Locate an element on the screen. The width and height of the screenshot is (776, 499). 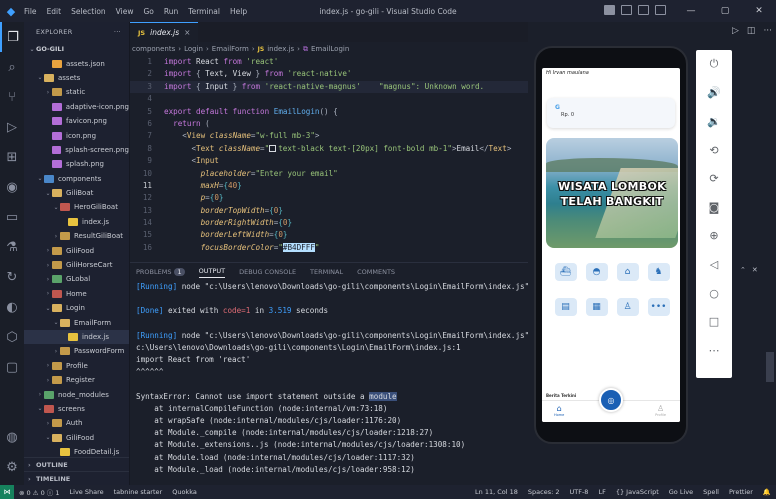
scan-button: ◎ is located at coordinates (611, 400).